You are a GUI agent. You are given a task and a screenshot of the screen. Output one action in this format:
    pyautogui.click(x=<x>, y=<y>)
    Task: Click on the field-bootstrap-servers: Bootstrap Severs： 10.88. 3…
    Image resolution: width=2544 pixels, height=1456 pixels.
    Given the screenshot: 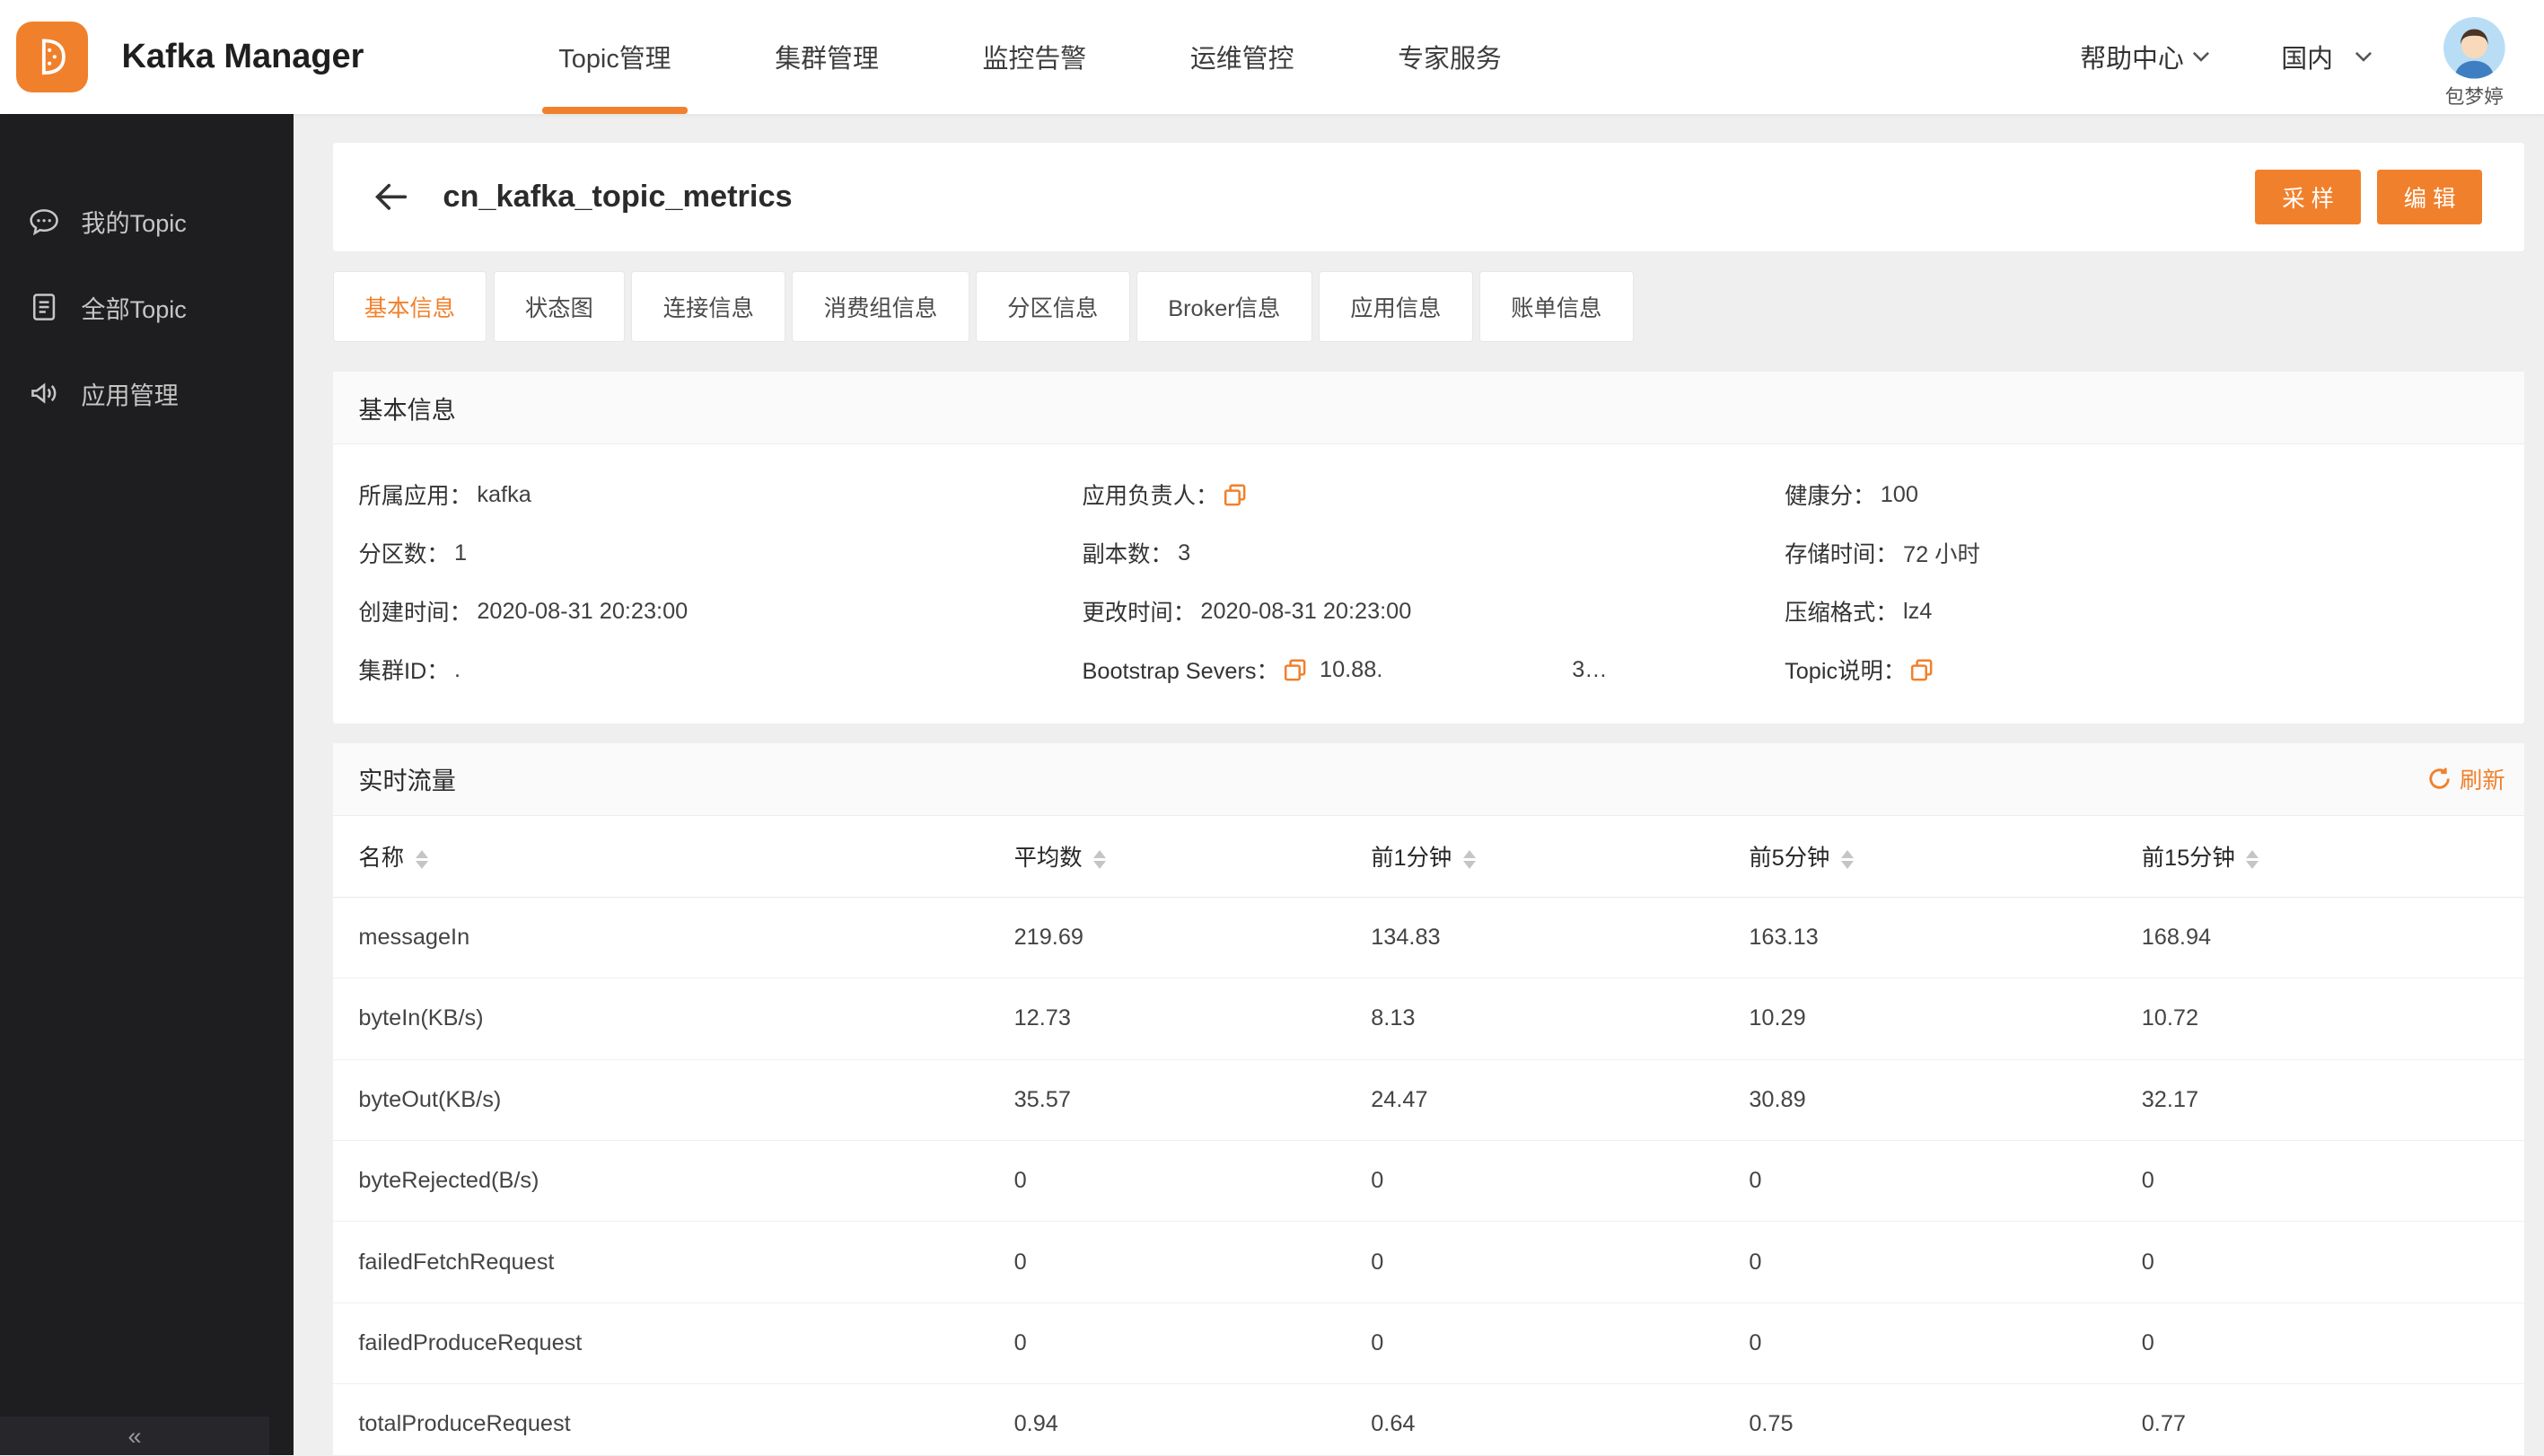 What is the action you would take?
    pyautogui.click(x=1345, y=670)
    